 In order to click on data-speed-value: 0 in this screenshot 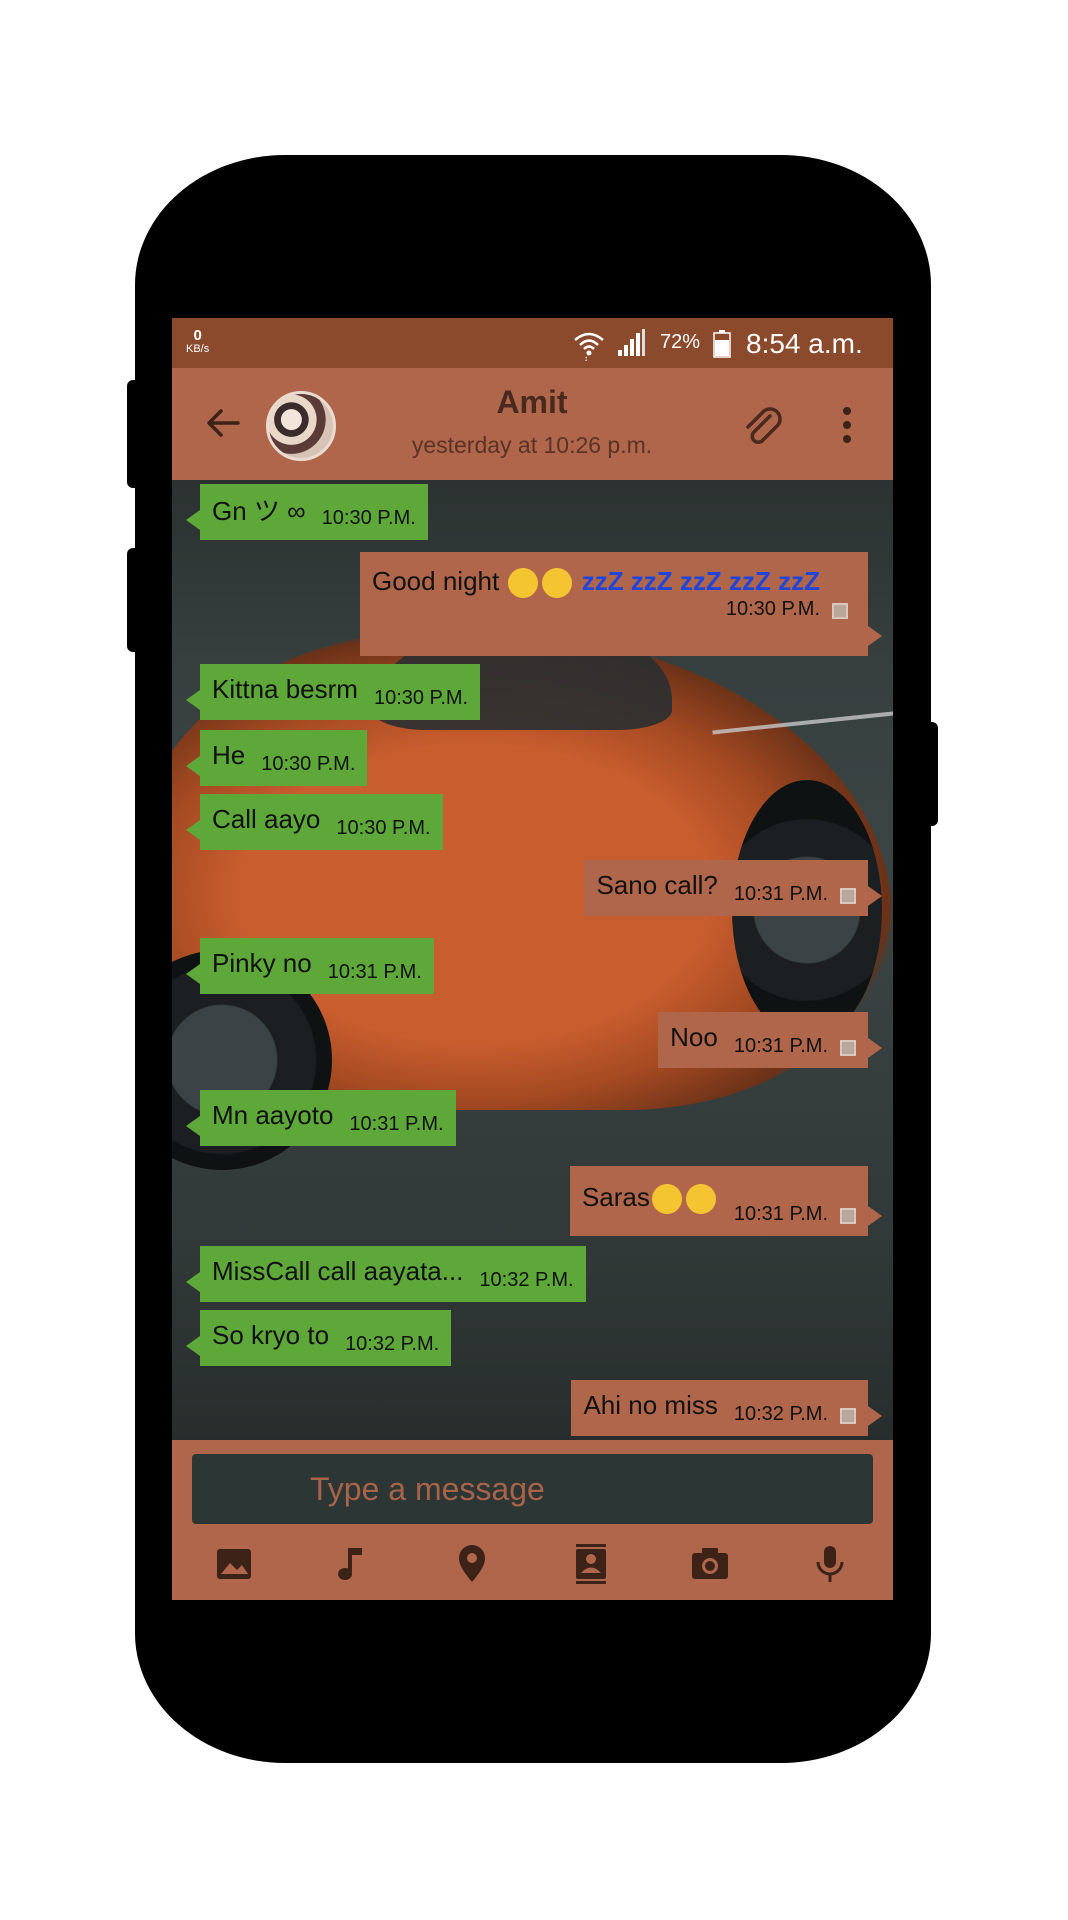, I will do `click(197, 335)`.